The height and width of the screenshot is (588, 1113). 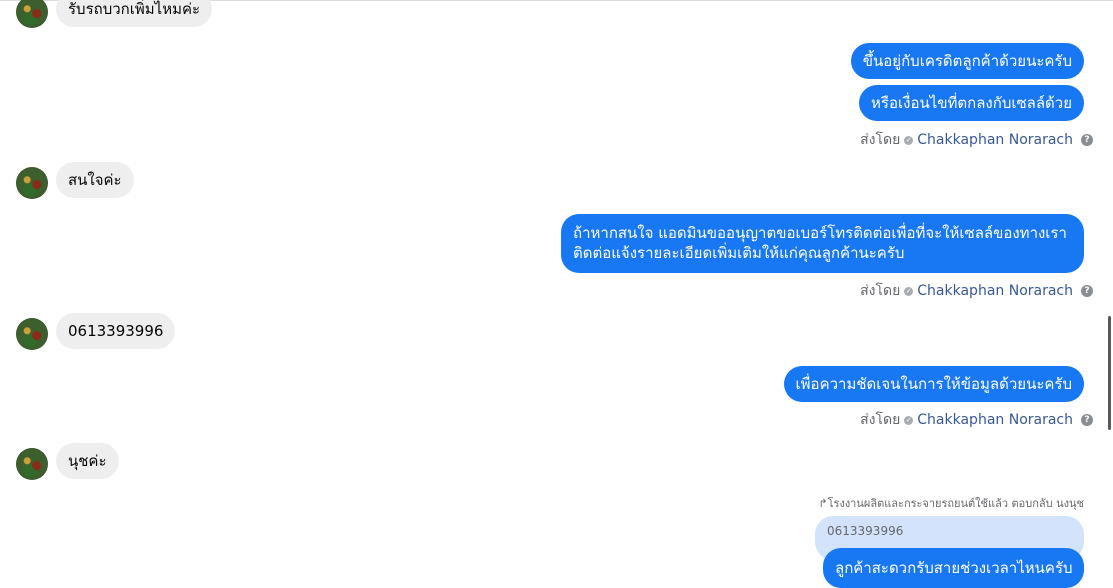 What do you see at coordinates (967, 61) in the screenshot?
I see `outgoing-message: ขึ้นอยู่กับเครดิตลูกค้าด้วยนะครับ` at bounding box center [967, 61].